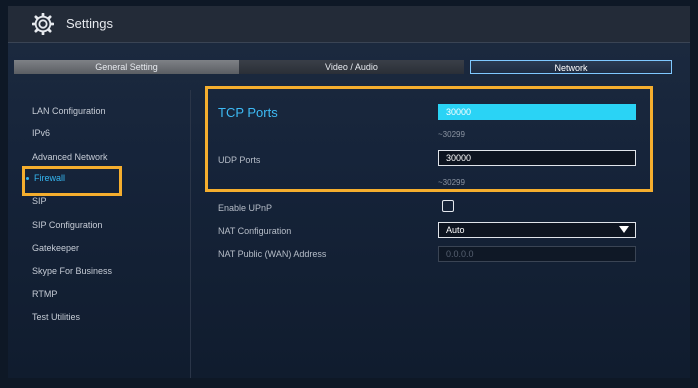 The image size is (698, 388). Describe the element at coordinates (455, 230) in the screenshot. I see `nat-configuration-value: Auto` at that location.